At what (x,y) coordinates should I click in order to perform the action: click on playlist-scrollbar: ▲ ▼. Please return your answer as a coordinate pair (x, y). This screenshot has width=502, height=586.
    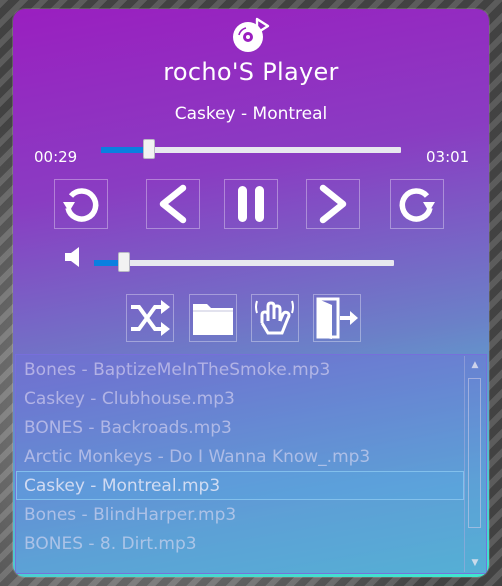
    Looking at the image, I should click on (474, 464).